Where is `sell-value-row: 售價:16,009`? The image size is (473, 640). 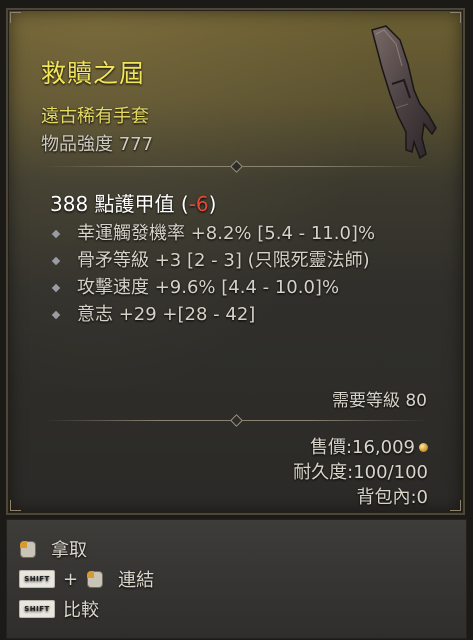
sell-value-row: 售價:16,009 is located at coordinates (360, 447).